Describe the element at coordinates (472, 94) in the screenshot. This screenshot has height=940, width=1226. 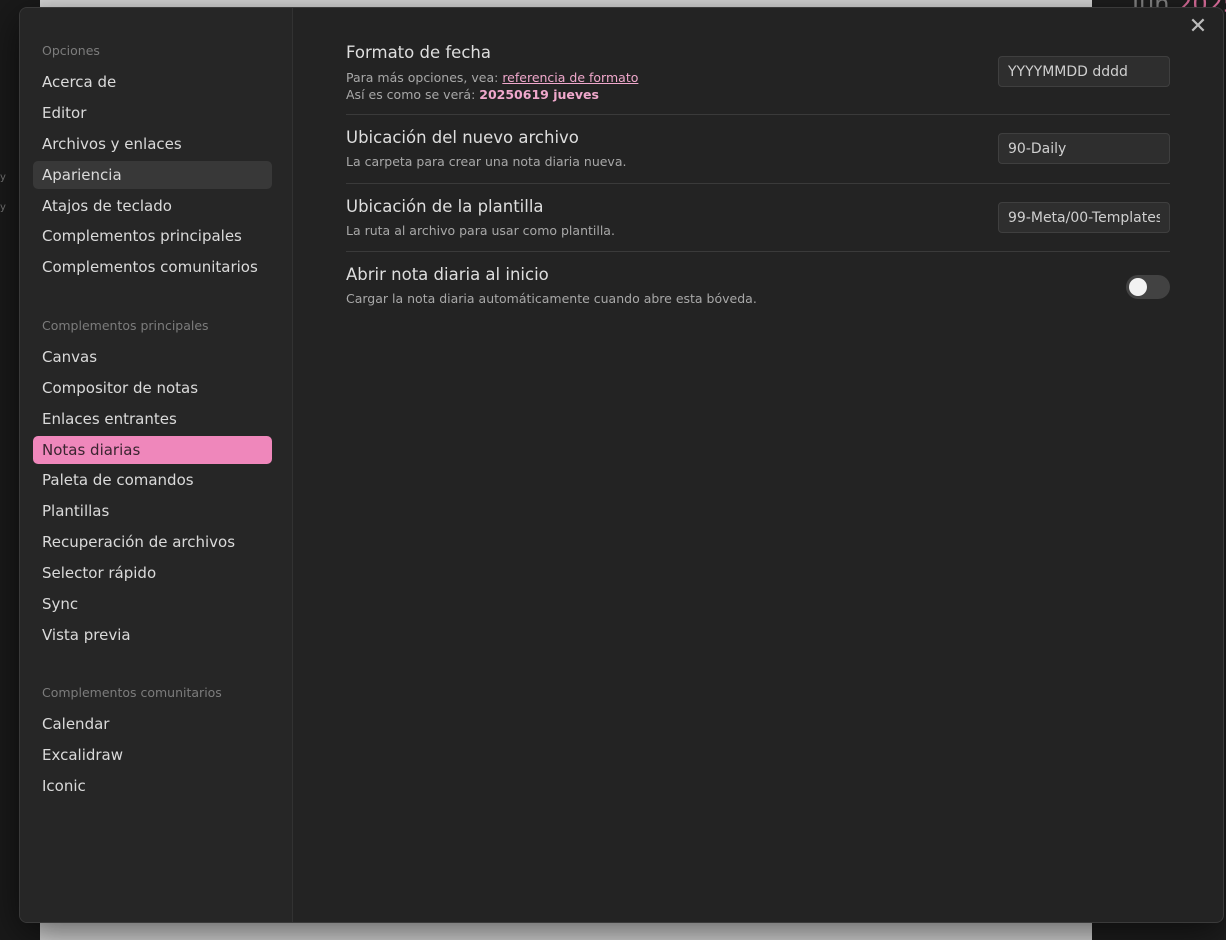
I see `setting-preview: Así es como se verá: 20250619 jueves` at that location.